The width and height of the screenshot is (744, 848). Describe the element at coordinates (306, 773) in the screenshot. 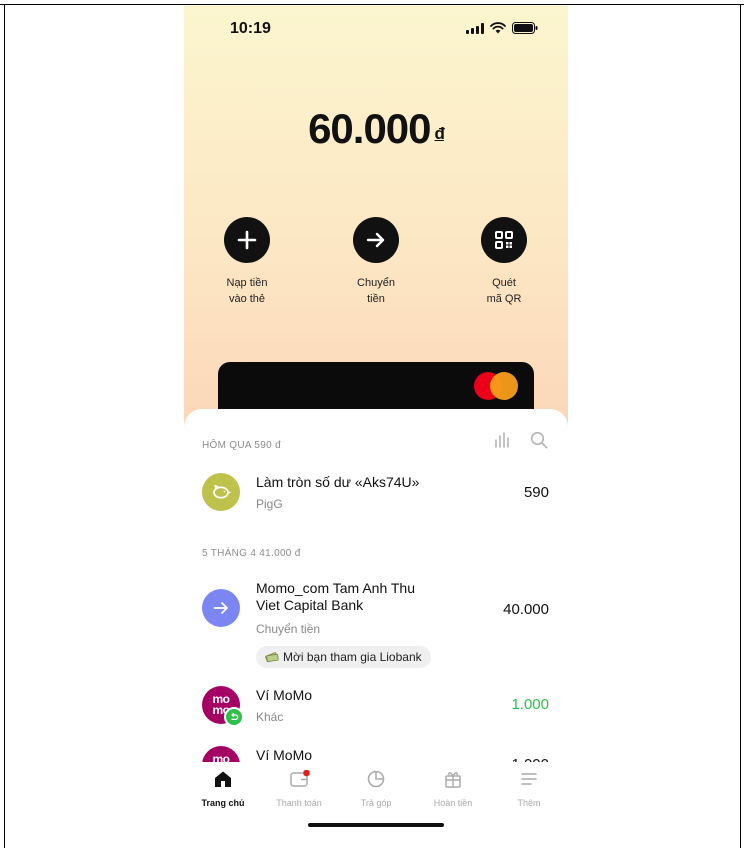

I see `notification-dot` at that location.